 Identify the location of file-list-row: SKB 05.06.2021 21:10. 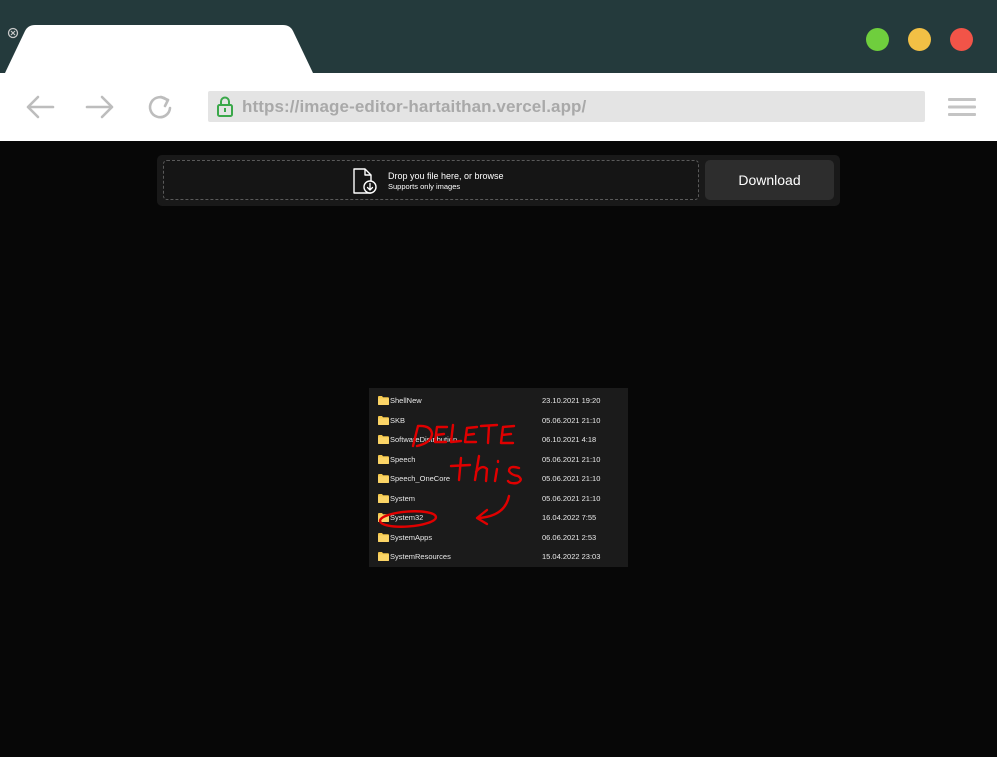
(498, 421).